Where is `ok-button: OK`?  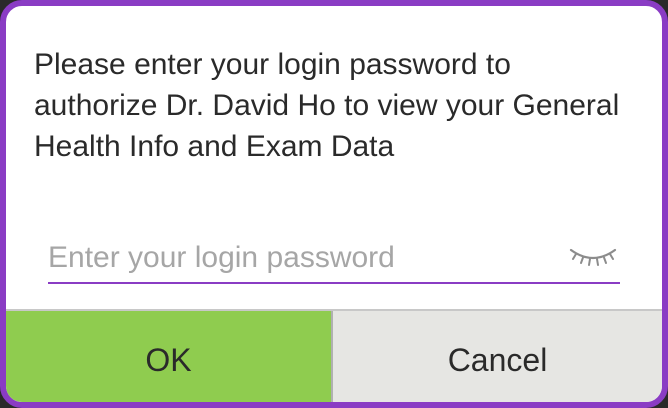 ok-button: OK is located at coordinates (169, 356).